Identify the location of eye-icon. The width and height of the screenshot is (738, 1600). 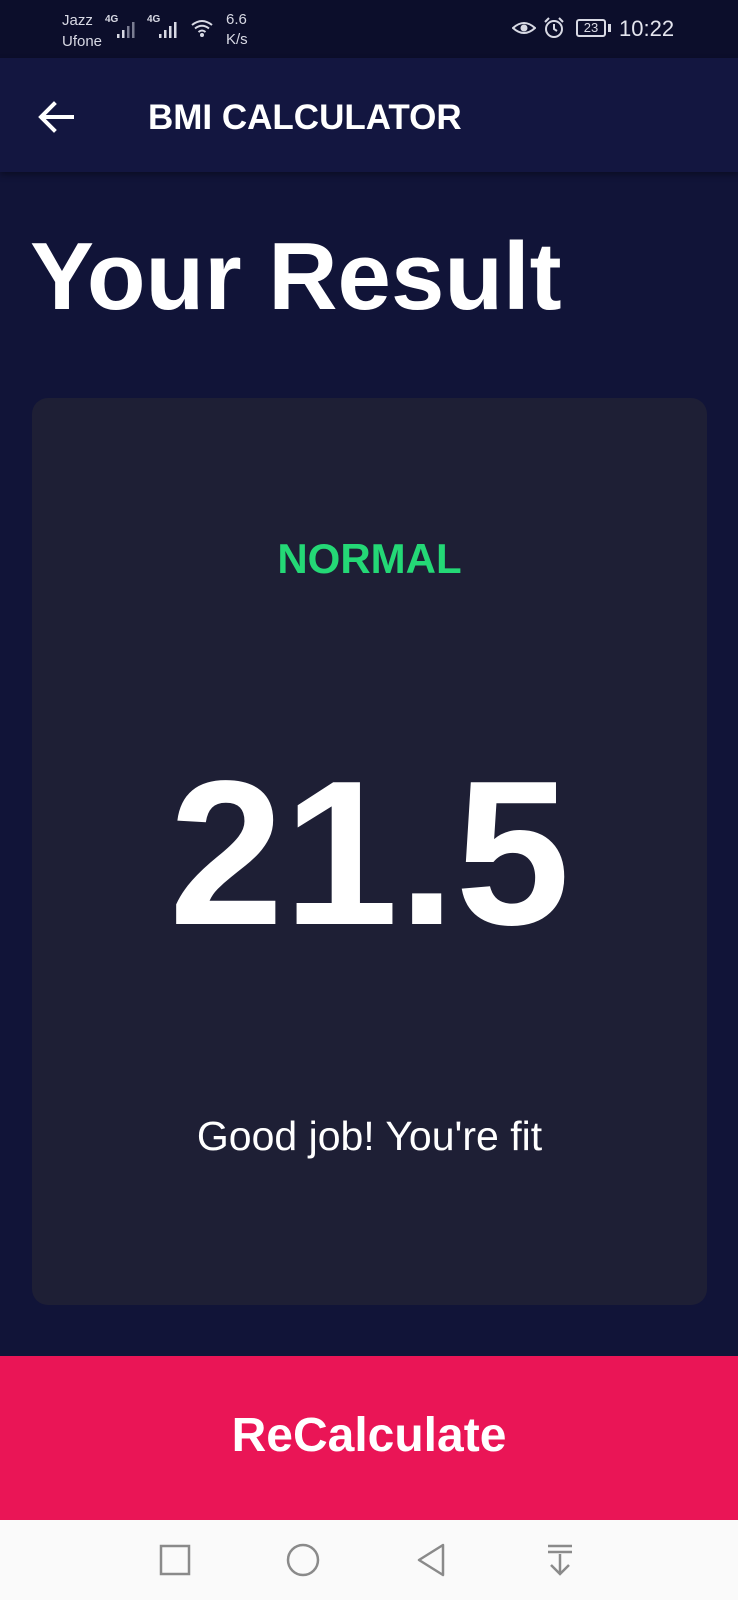
(524, 28).